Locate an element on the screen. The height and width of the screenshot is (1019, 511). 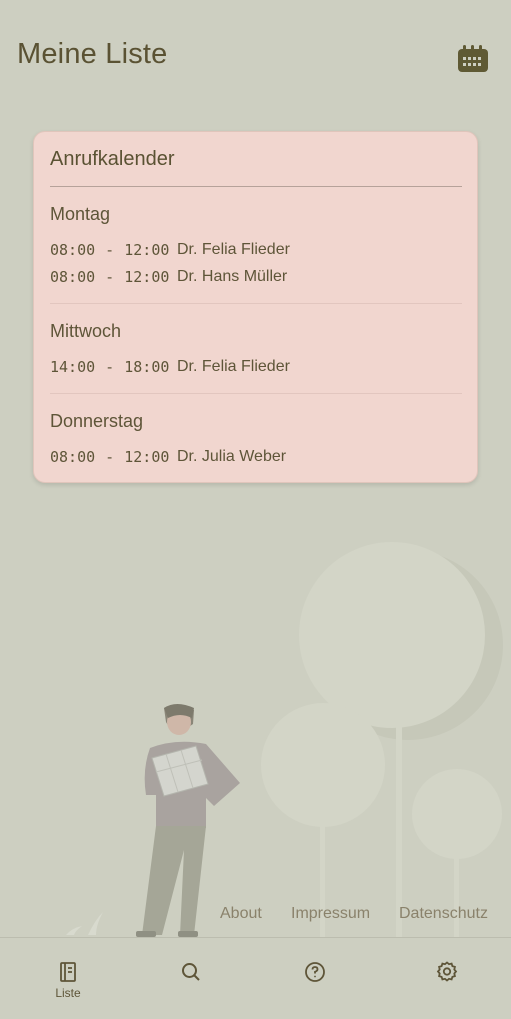
about-link: About is located at coordinates (241, 914).